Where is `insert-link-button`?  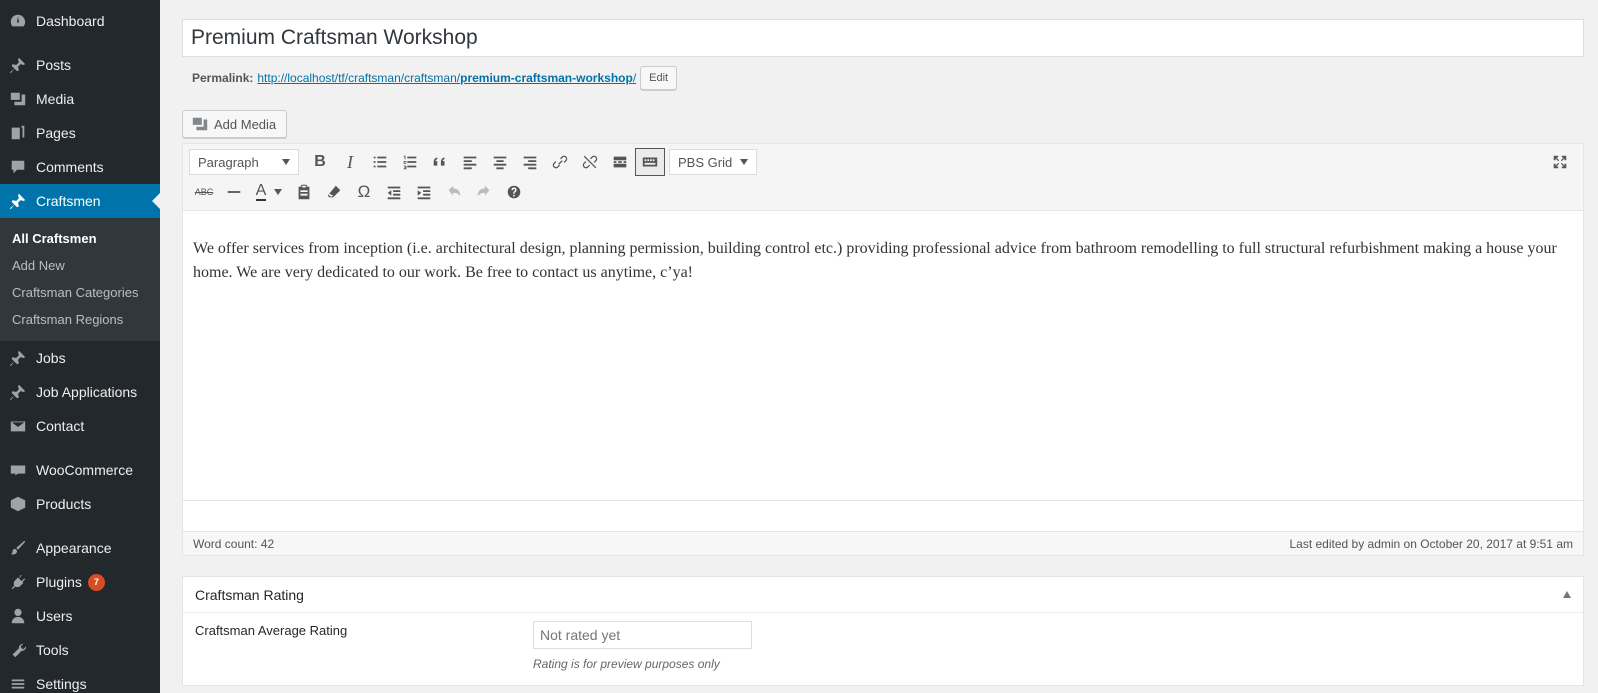 insert-link-button is located at coordinates (560, 162).